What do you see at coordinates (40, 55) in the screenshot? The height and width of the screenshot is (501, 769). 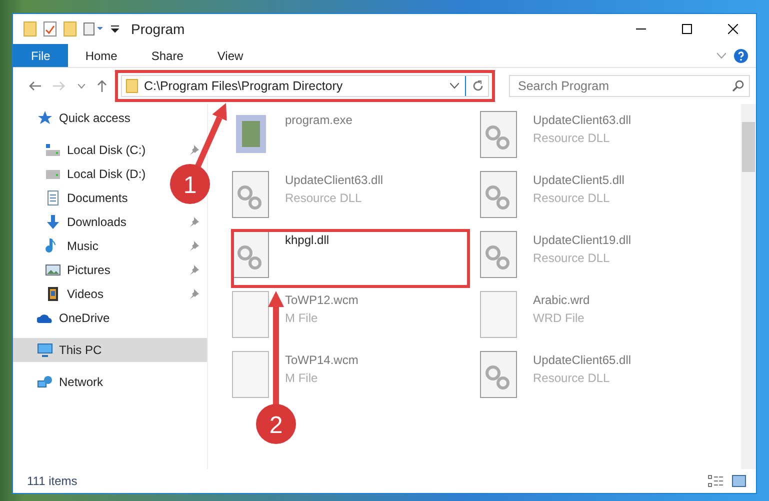 I see `ribbon-tab: File` at bounding box center [40, 55].